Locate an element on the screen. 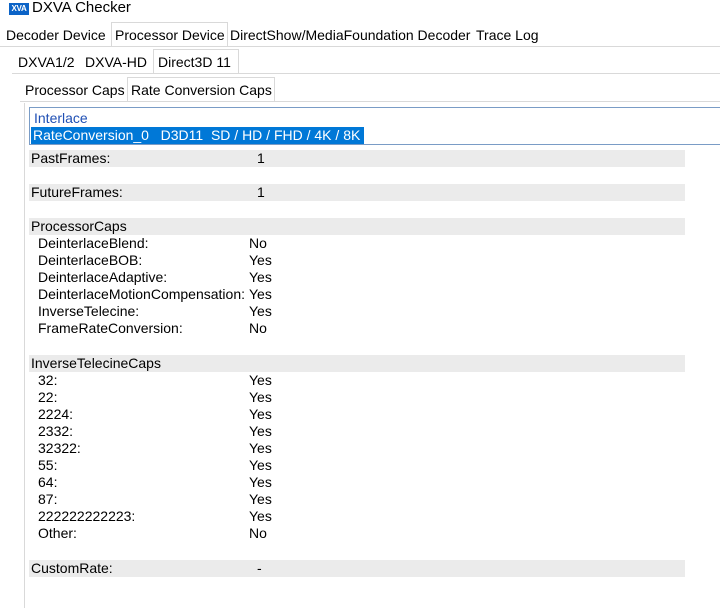 The width and height of the screenshot is (720, 608). property-row: 32: Yes is located at coordinates (155, 380).